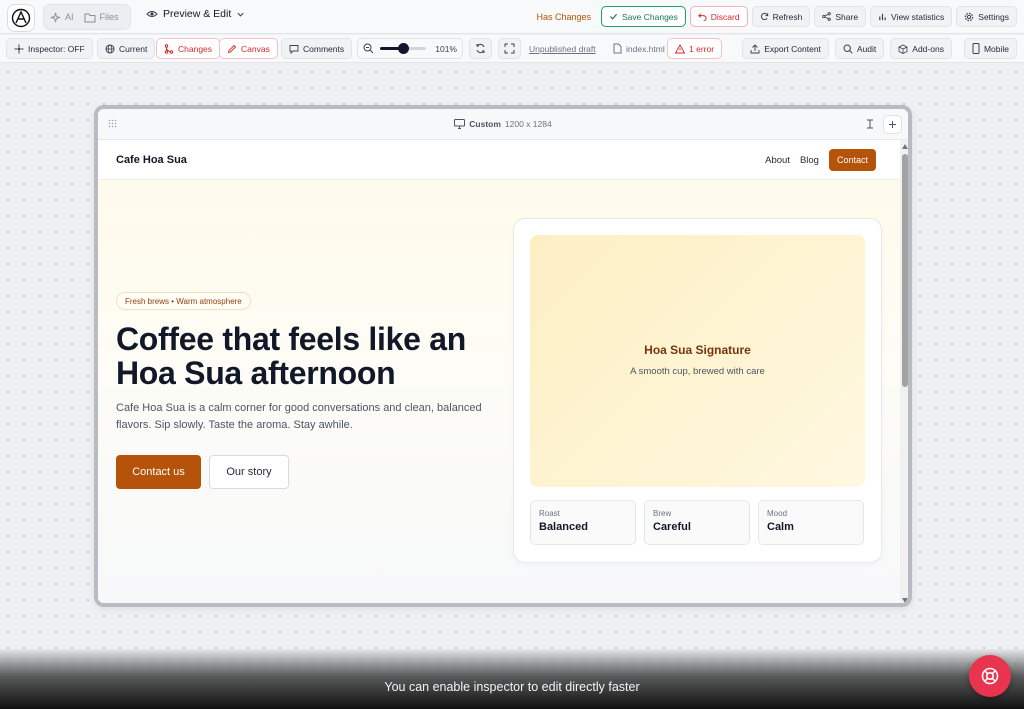 Image resolution: width=1024 pixels, height=709 pixels. I want to click on mobile-button: Mobile, so click(990, 48).